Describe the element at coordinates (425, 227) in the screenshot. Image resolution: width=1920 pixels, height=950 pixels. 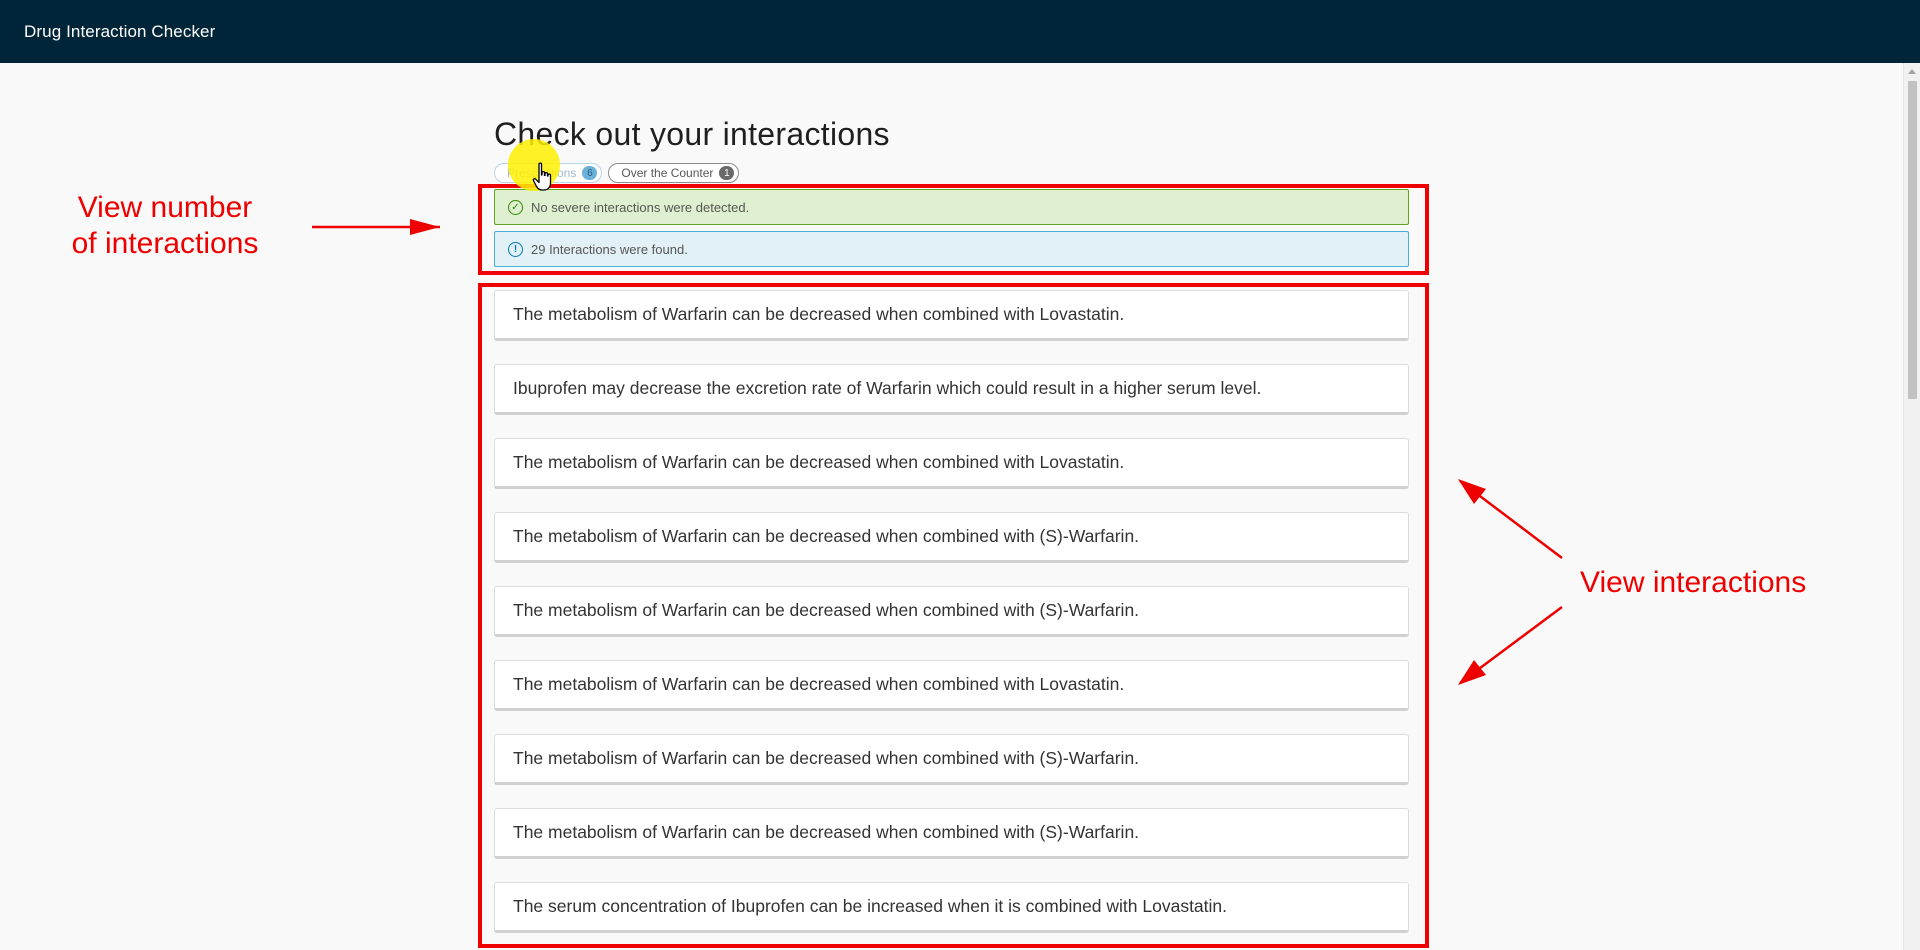
I see `arrow-to-count-box-head` at that location.